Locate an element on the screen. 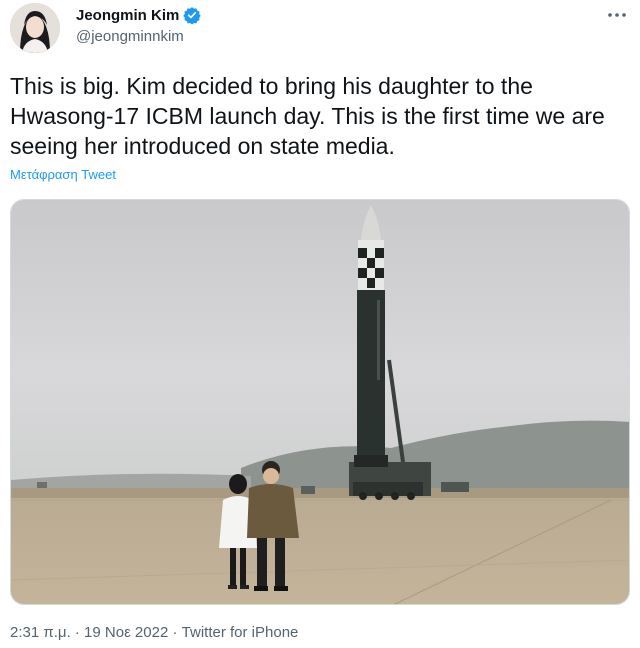  avatar-photo is located at coordinates (35, 28).